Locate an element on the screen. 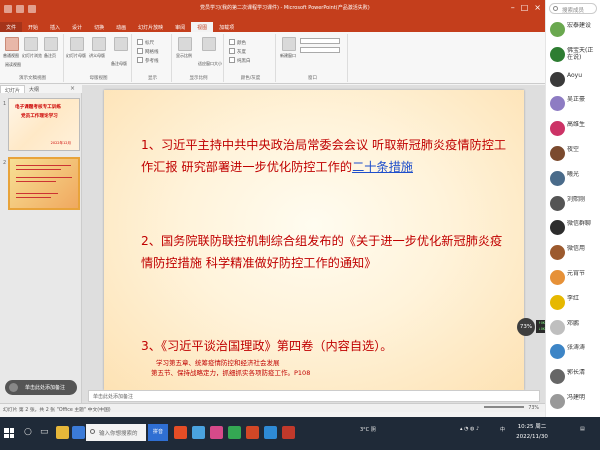 The width and height of the screenshot is (600, 450). system-clock: 10:25 周二 2022/11/30 is located at coordinates (532, 432).